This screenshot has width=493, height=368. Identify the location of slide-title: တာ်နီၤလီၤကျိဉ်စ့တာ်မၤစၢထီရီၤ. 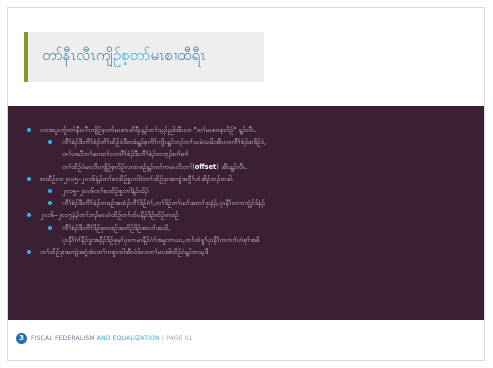
(124, 55).